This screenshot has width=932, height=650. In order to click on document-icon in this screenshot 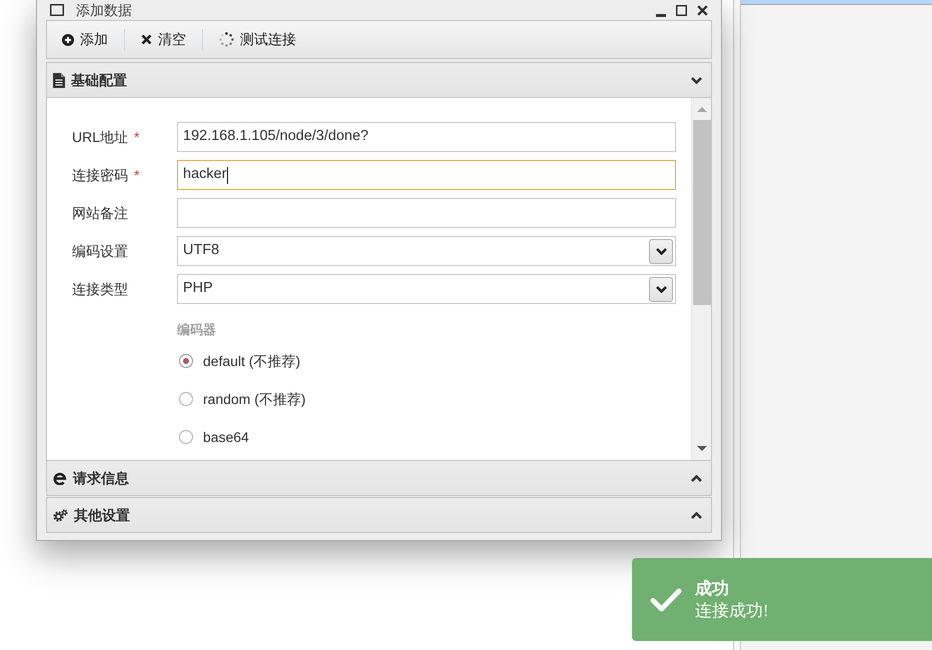, I will do `click(59, 80)`.